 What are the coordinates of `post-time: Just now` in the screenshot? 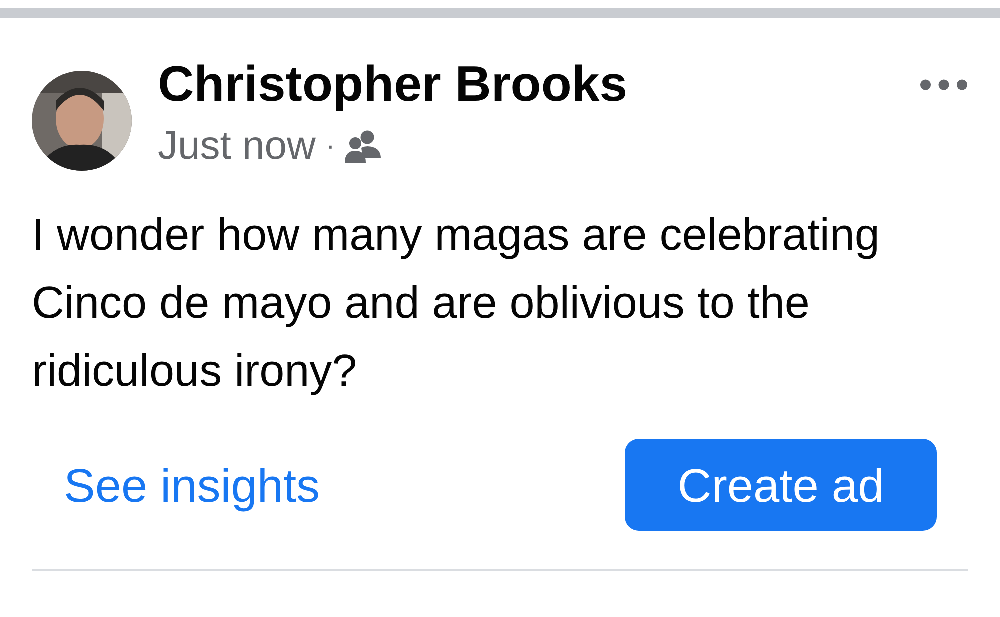 It's located at (237, 146).